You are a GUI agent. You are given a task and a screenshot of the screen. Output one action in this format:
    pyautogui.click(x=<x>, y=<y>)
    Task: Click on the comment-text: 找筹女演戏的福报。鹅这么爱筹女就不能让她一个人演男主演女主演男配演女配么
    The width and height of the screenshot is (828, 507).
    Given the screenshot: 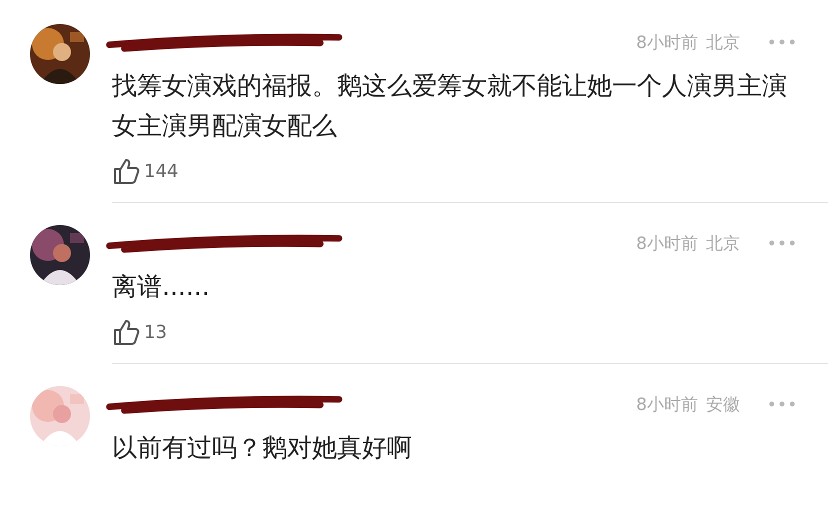 What is the action you would take?
    pyautogui.click(x=450, y=106)
    